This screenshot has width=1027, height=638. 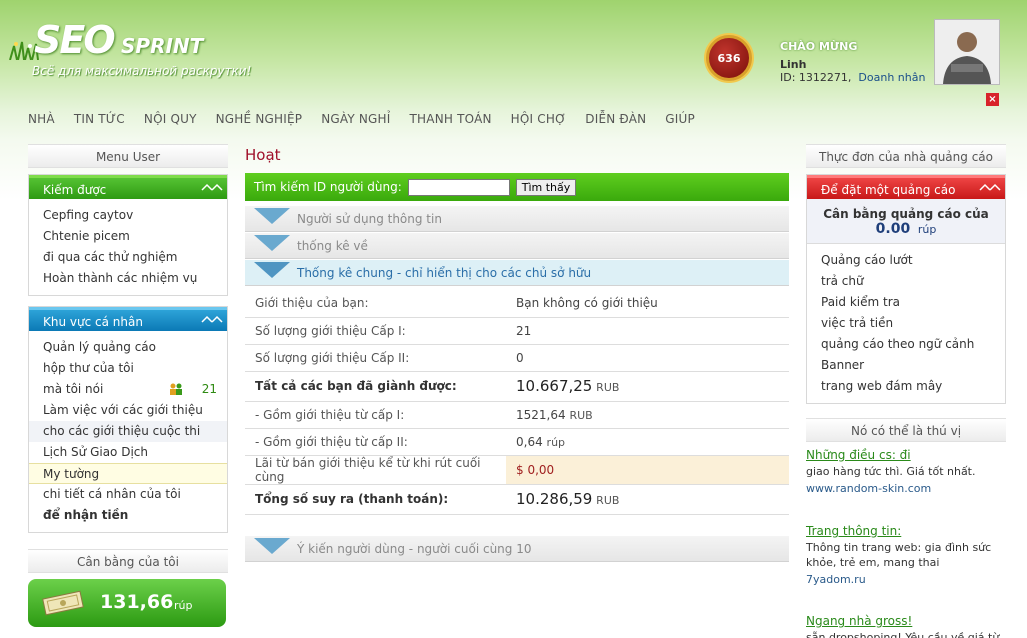 I want to click on section-user-info: Người sử dụng thông tin, so click(x=517, y=219).